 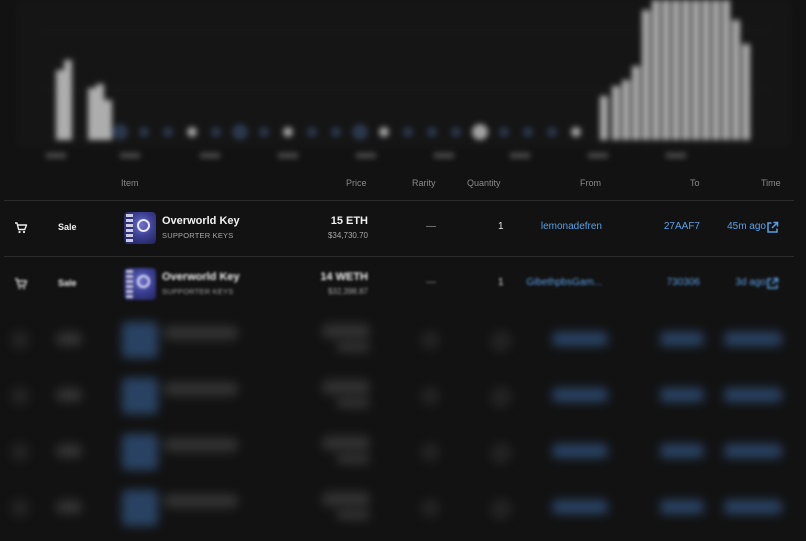 What do you see at coordinates (347, 235) in the screenshot?
I see `item-price-usd: $34,730.70` at bounding box center [347, 235].